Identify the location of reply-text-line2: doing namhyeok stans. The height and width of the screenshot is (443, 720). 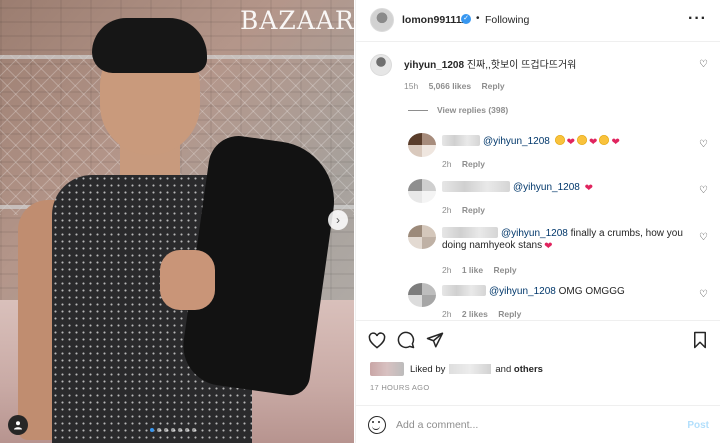
(492, 245).